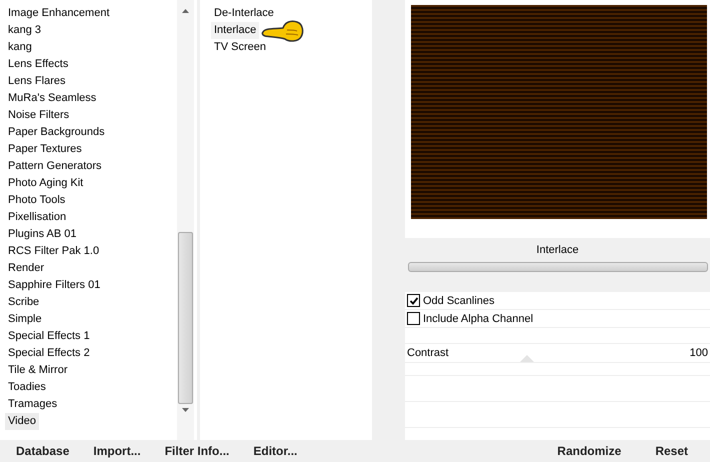 The image size is (710, 462). Describe the element at coordinates (37, 217) in the screenshot. I see `category-item: Pixellisation` at that location.